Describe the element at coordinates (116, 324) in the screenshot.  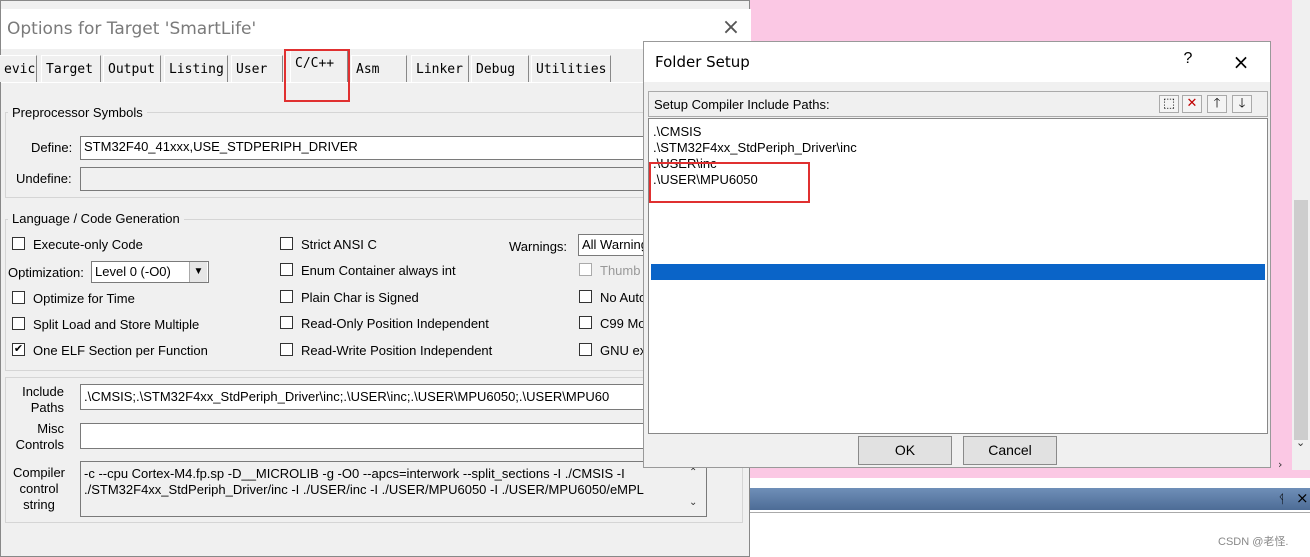
I see `split-load-label: Split Load and Store Multiple` at that location.